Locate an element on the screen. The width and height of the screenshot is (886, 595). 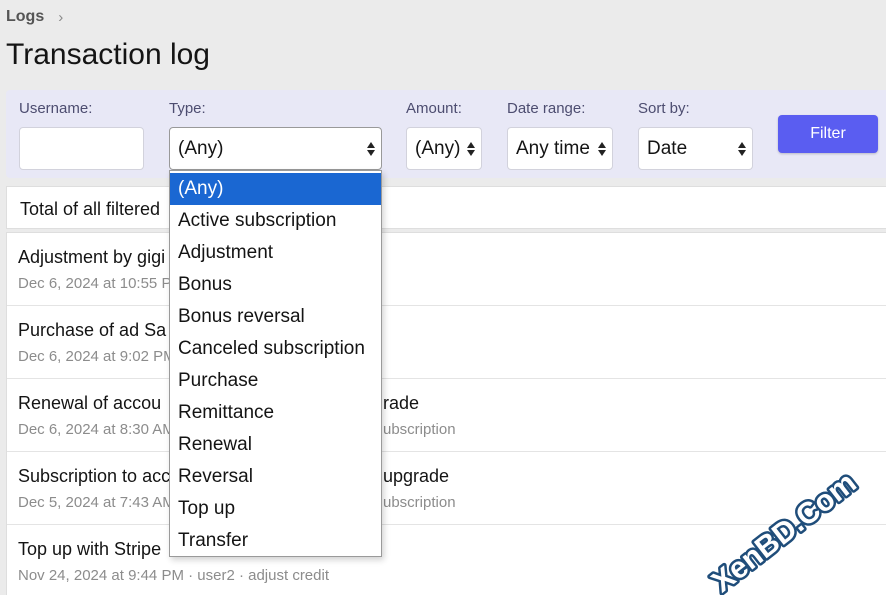
type-option-canceled-subscription: Canceled subscription is located at coordinates (275, 349).